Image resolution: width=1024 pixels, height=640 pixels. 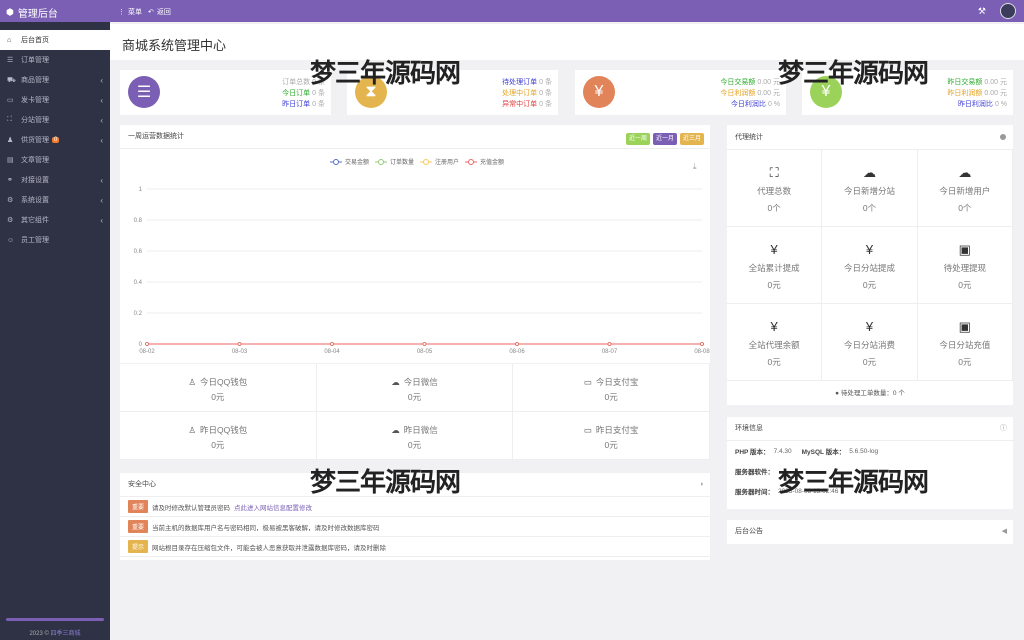 I want to click on legend-marker, so click(x=336, y=162).